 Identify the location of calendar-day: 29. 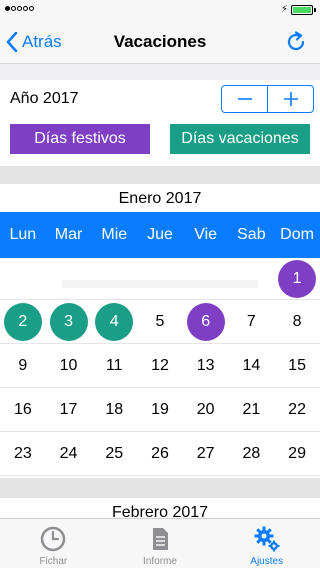
(297, 453).